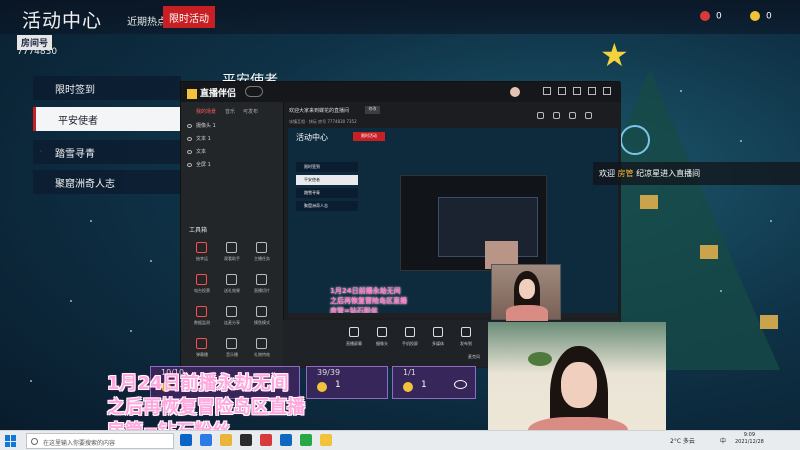 Image resolution: width=800 pixels, height=450 pixels. What do you see at coordinates (526, 292) in the screenshot?
I see `webcam-preview-small` at bounding box center [526, 292].